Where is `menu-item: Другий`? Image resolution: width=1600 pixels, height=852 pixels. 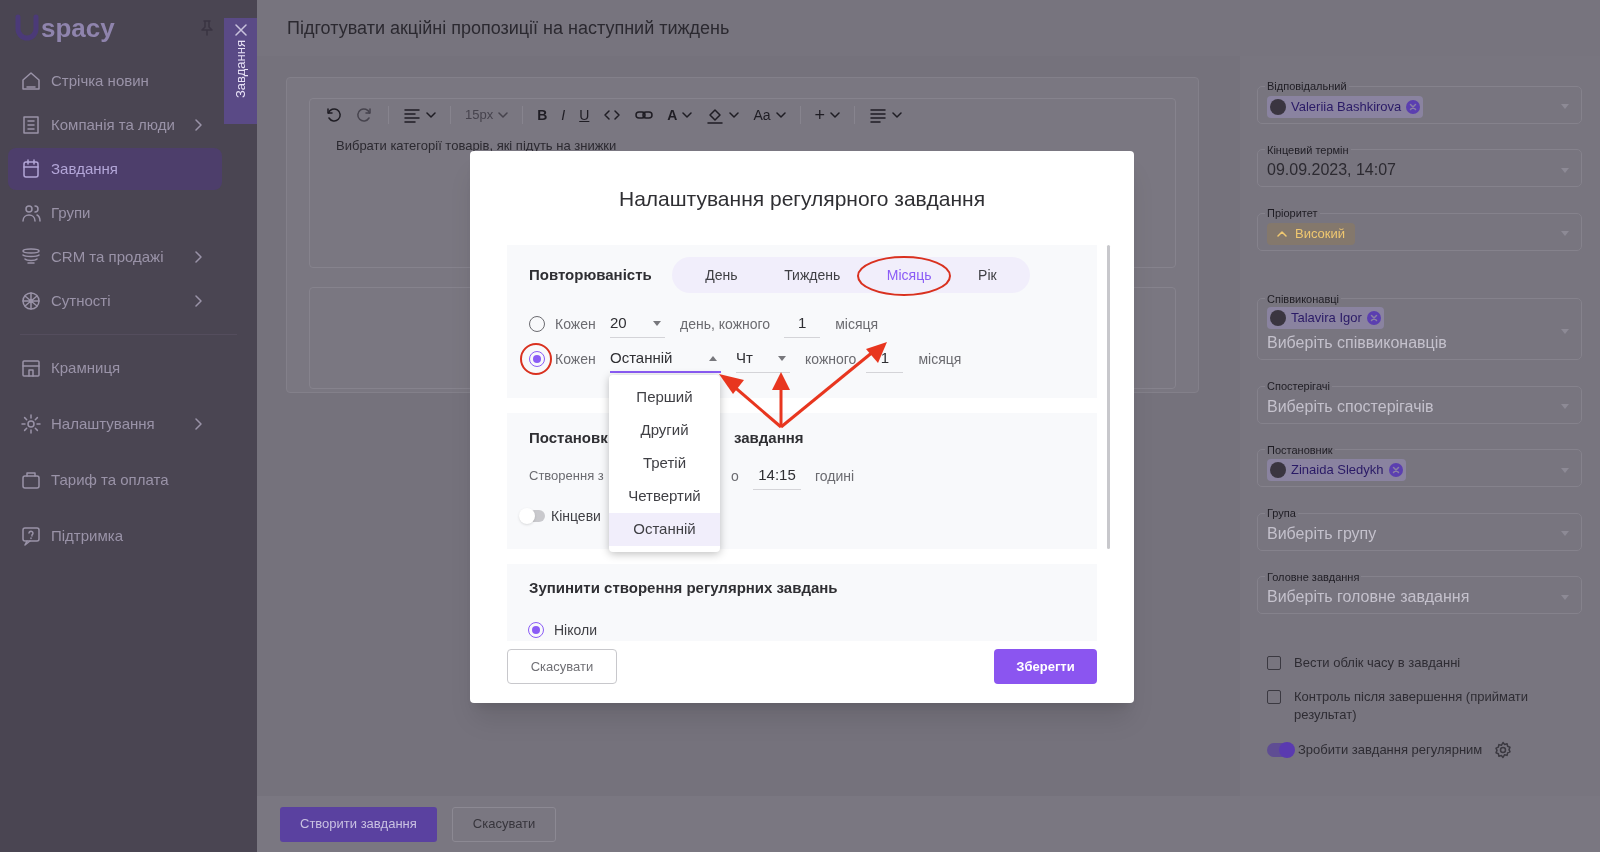
menu-item: Другий is located at coordinates (664, 430).